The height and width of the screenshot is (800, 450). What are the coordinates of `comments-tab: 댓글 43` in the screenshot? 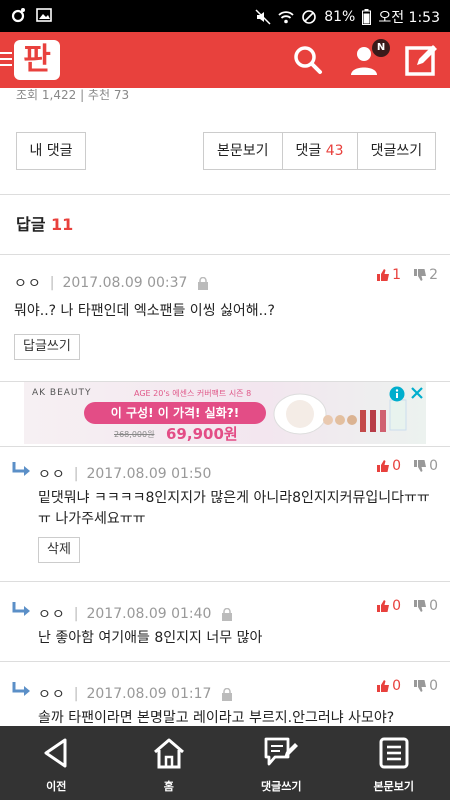 It's located at (320, 151).